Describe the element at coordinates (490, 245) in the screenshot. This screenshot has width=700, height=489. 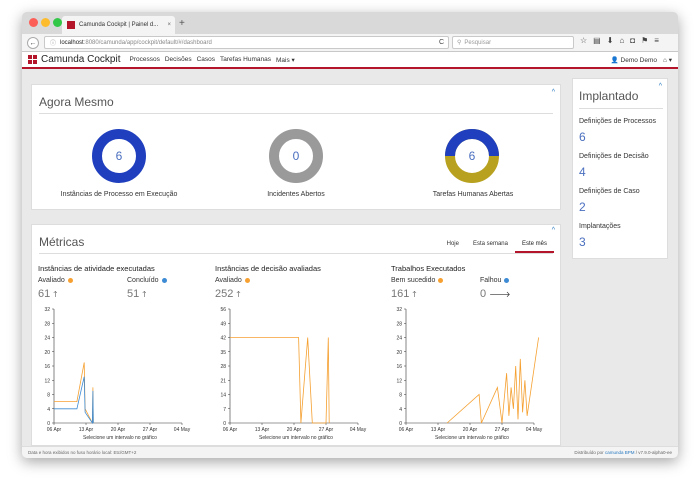
I see `tab-esta-semana: Esta semana` at that location.